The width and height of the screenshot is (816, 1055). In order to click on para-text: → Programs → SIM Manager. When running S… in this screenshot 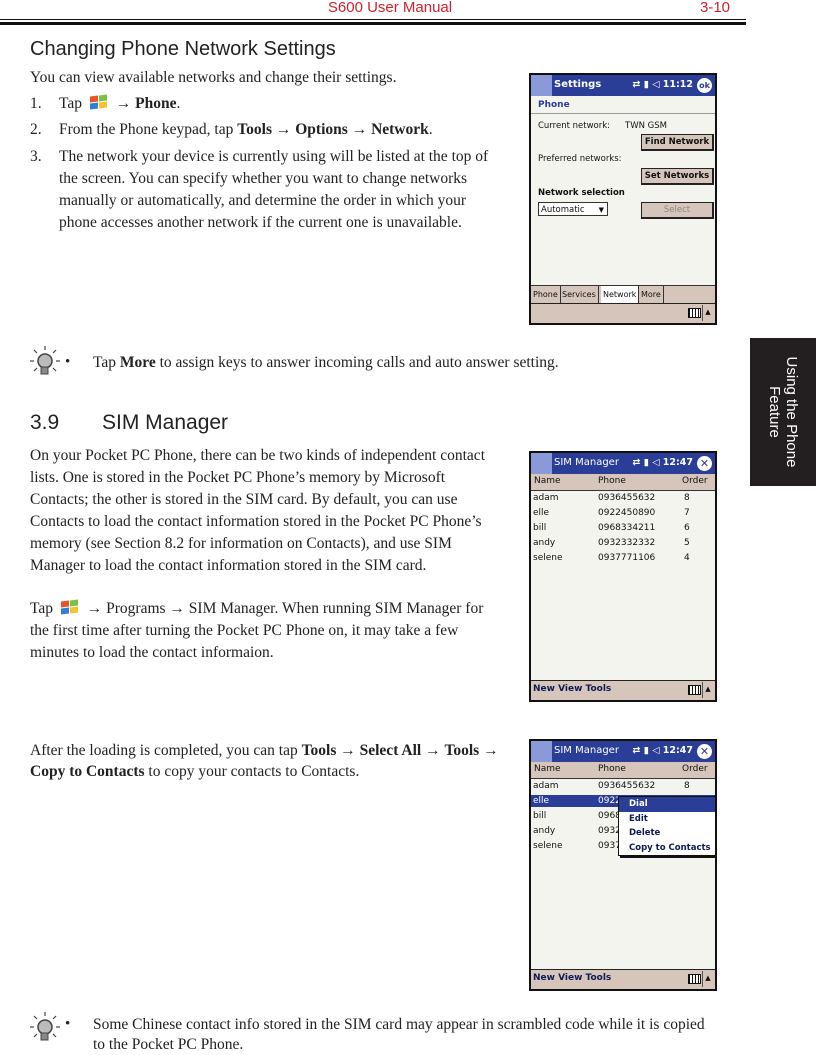, I will do `click(257, 630)`.